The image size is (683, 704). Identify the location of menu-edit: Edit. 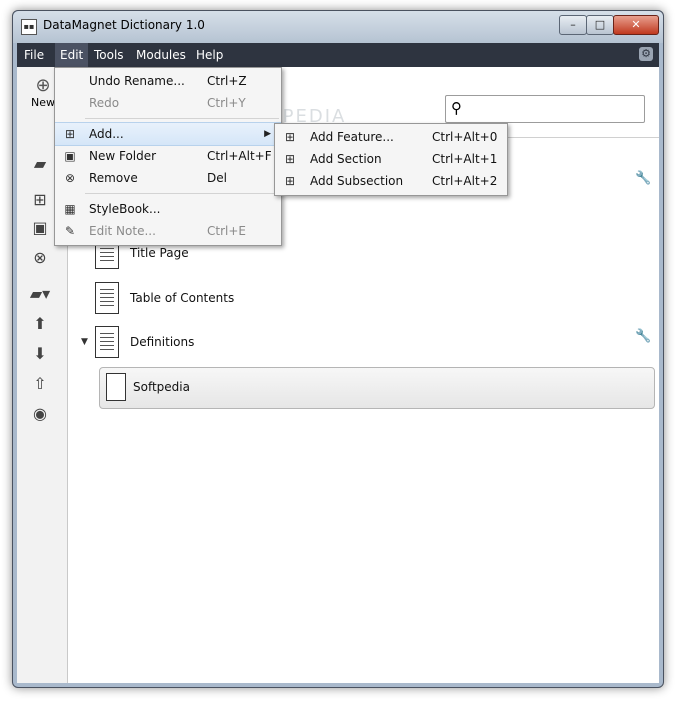
(72, 55).